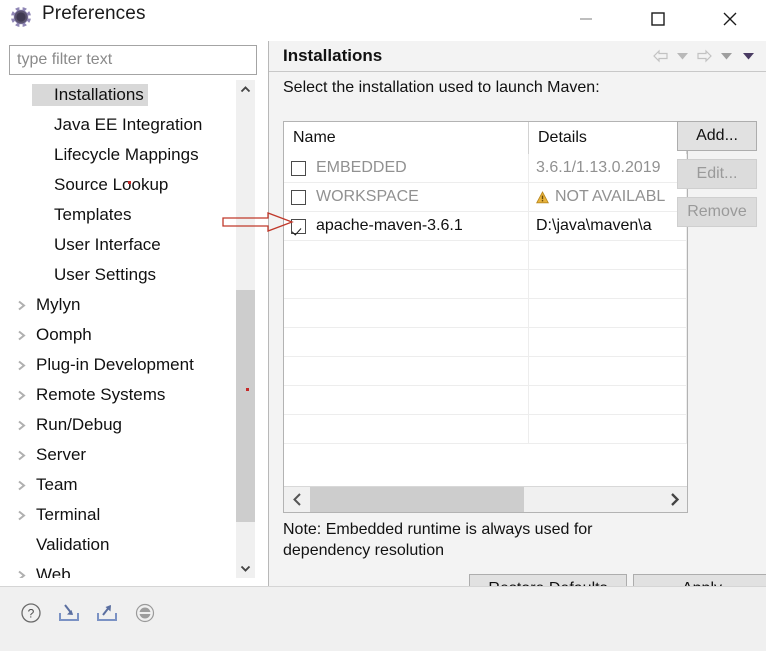 Image resolution: width=766 pixels, height=651 pixels. Describe the element at coordinates (120, 545) in the screenshot. I see `sidebar-item-validation: Validation` at that location.